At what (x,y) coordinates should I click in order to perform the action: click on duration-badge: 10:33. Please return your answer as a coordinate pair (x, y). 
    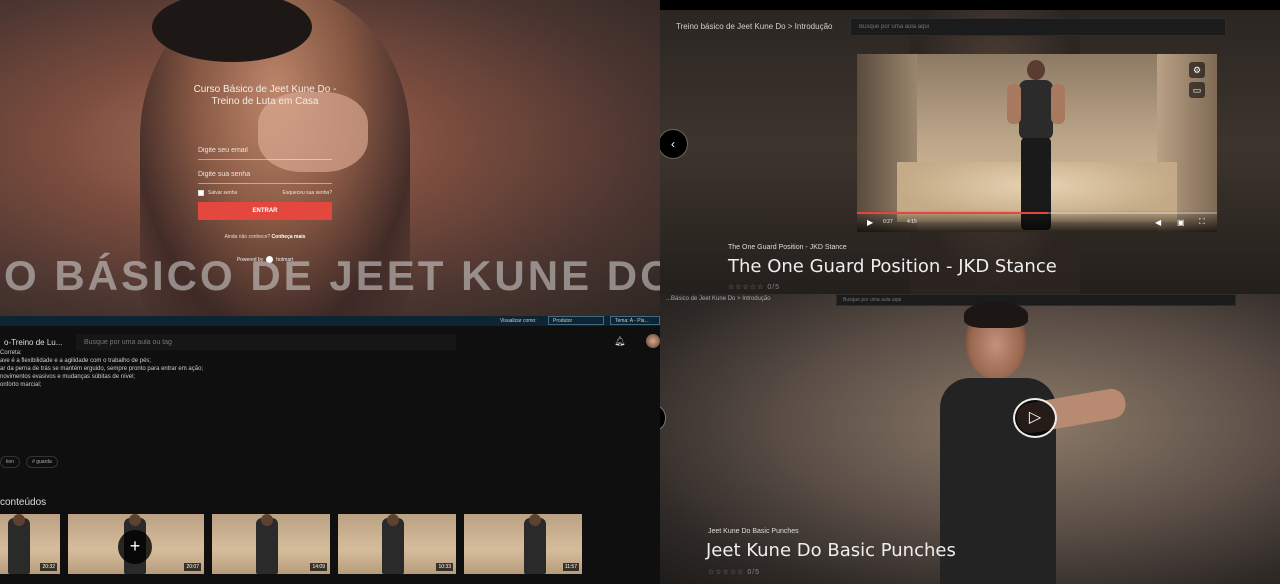
    Looking at the image, I should click on (444, 567).